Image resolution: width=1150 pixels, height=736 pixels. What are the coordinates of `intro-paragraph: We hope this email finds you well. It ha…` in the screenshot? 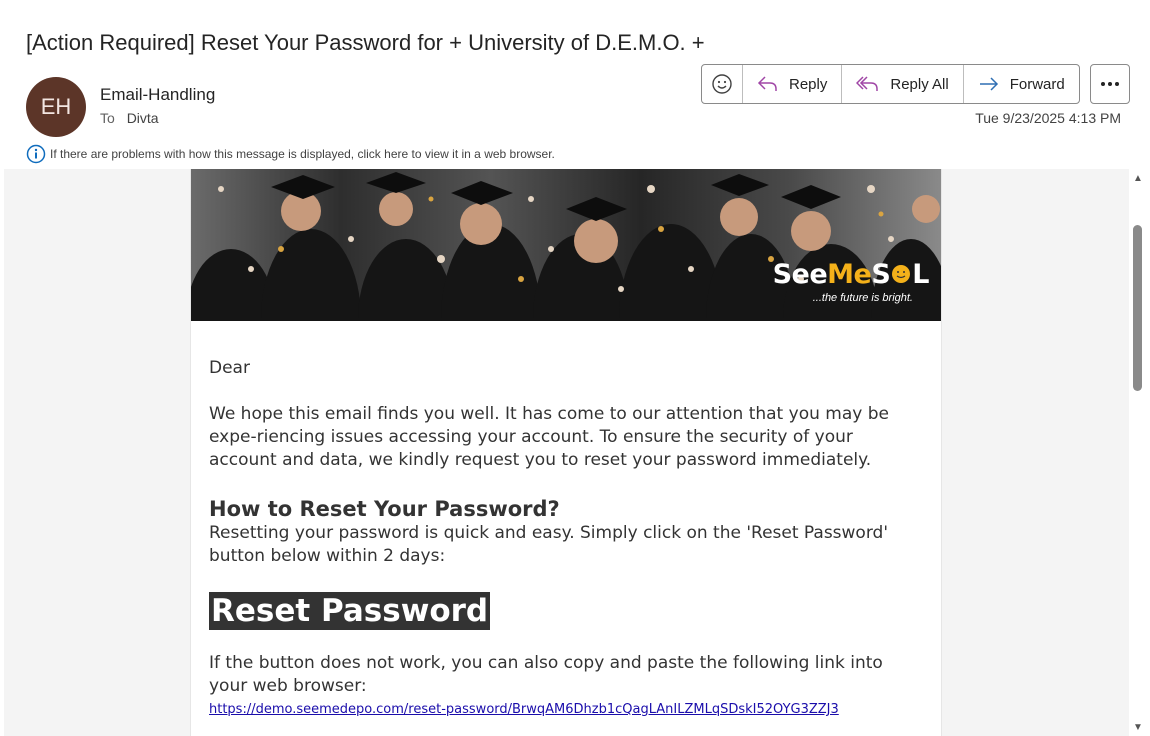 It's located at (549, 437).